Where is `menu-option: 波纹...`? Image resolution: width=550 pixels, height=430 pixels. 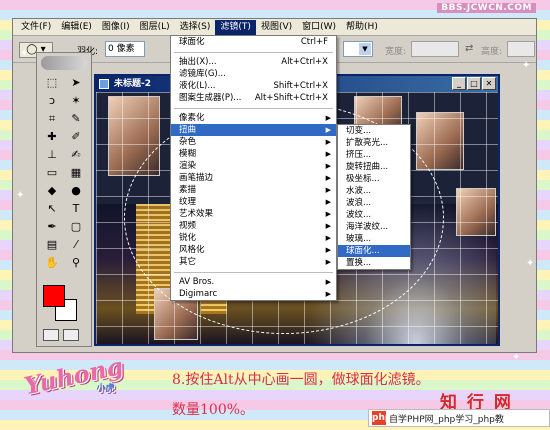
menu-option: 波纹... is located at coordinates (374, 215).